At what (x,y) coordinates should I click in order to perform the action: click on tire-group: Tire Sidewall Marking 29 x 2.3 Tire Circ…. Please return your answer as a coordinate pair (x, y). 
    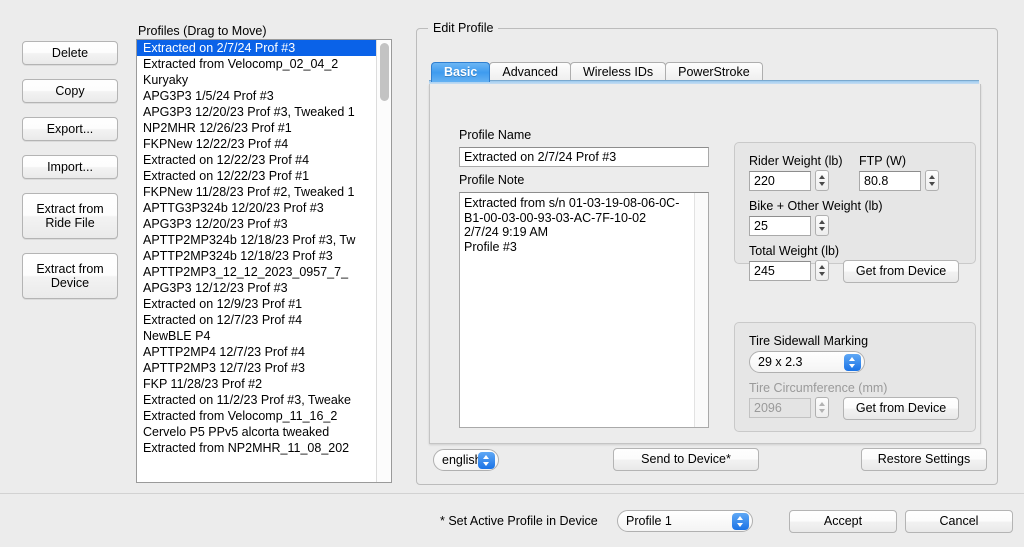
    Looking at the image, I should click on (855, 377).